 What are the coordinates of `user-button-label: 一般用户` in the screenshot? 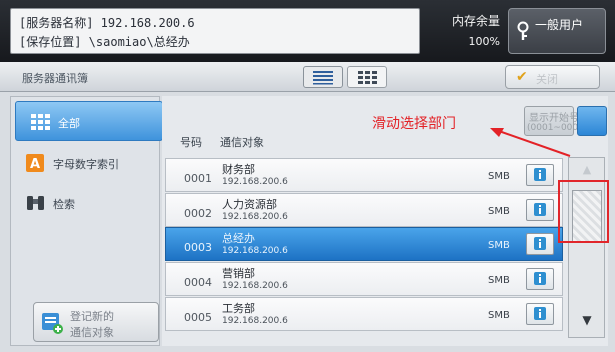 It's located at (559, 25).